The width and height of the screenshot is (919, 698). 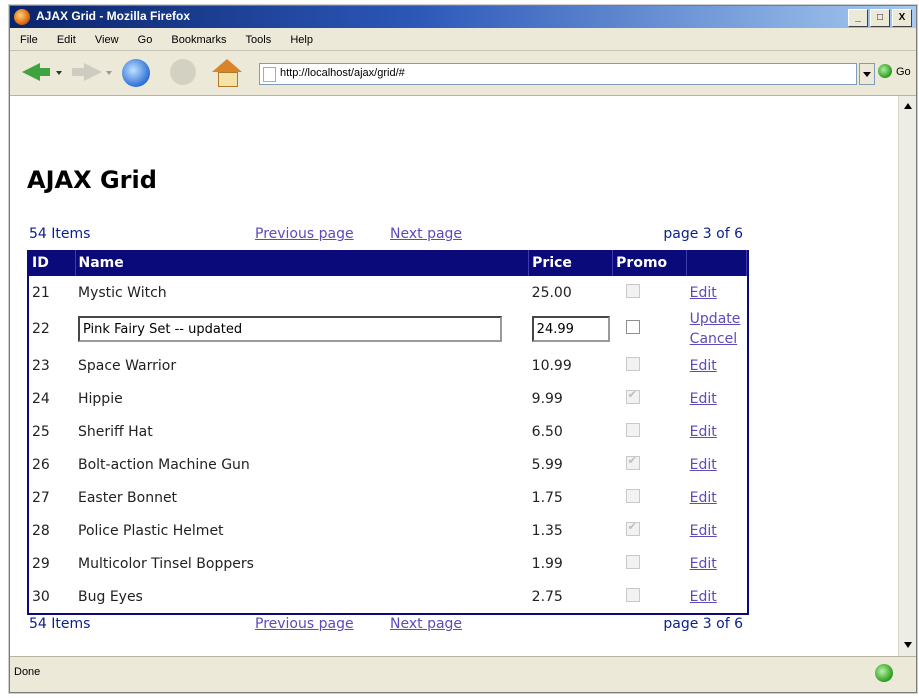 What do you see at coordinates (41, 398) in the screenshot?
I see `row-id: 24` at bounding box center [41, 398].